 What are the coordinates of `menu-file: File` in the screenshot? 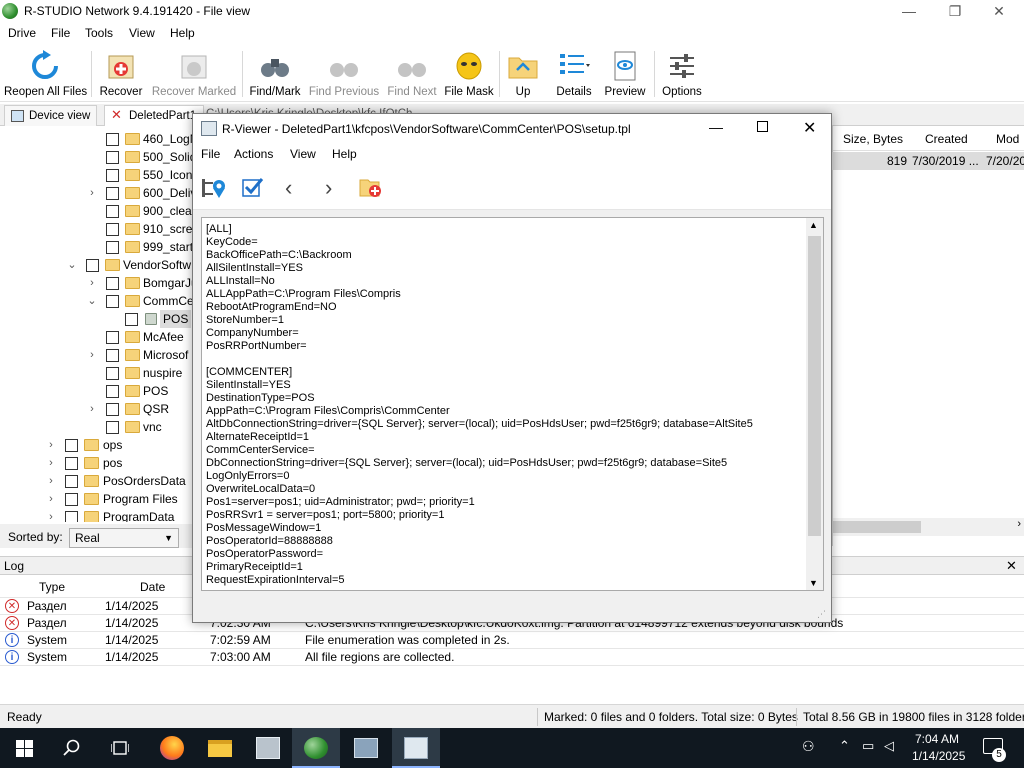 It's located at (60, 33).